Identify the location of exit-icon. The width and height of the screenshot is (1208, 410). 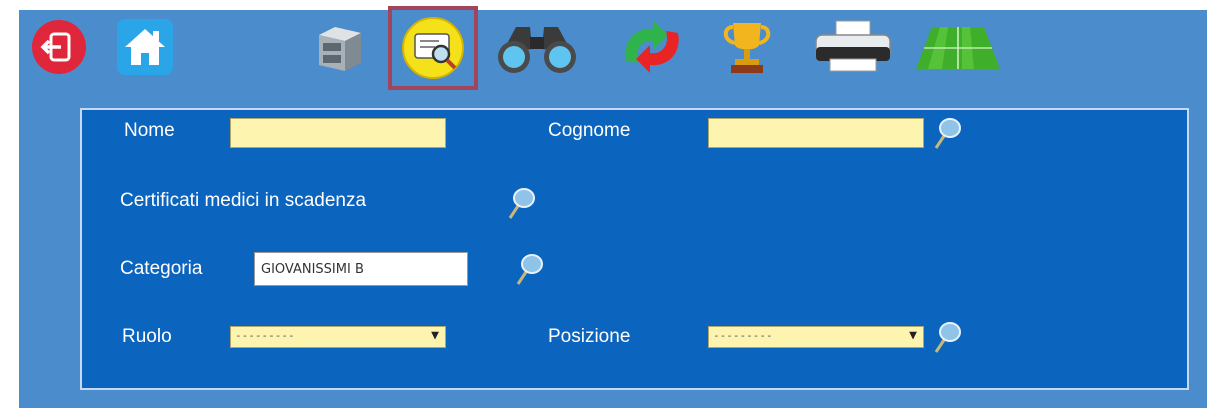
(59, 47).